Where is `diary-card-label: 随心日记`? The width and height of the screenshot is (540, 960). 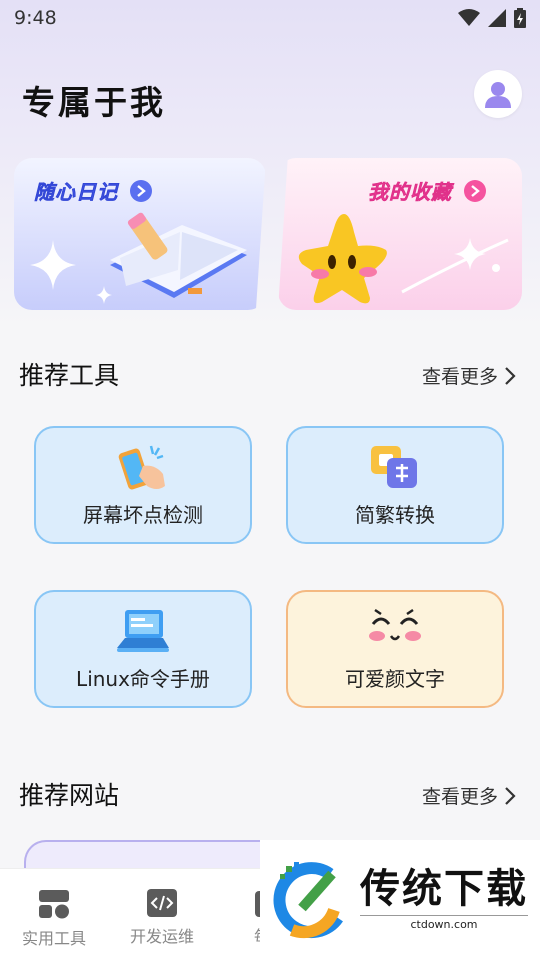 diary-card-label: 随心日记 is located at coordinates (76, 192).